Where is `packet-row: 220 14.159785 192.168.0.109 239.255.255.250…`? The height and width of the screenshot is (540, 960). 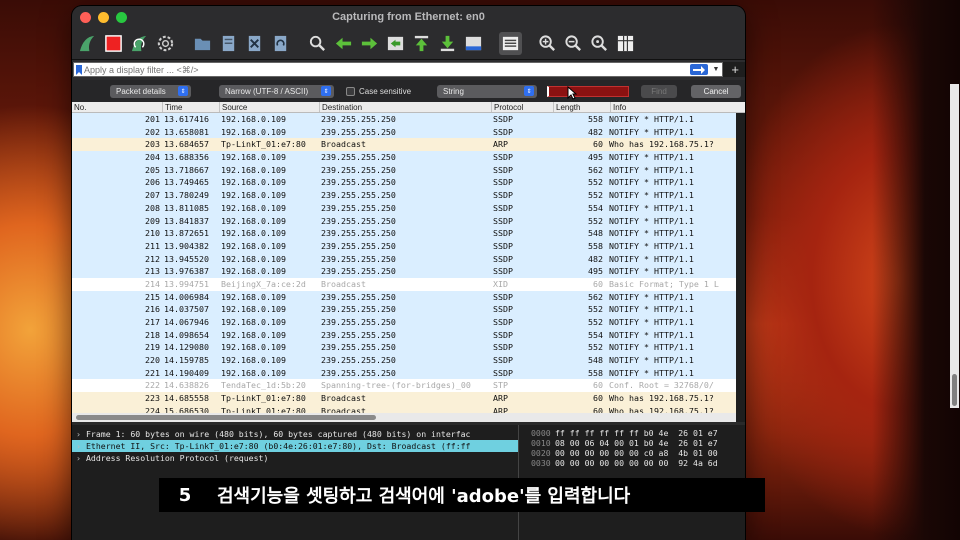
packet-row: 220 14.159785 192.168.0.109 239.255.255.250… is located at coordinates (404, 360).